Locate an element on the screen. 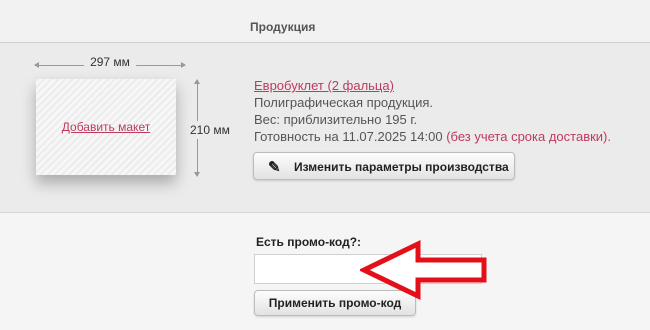  arrow-up-icon is located at coordinates (197, 81).